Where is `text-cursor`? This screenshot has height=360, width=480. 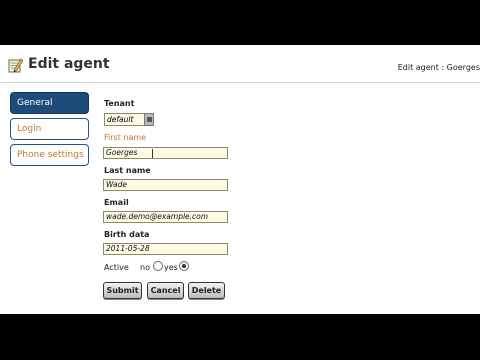
text-cursor is located at coordinates (152, 153).